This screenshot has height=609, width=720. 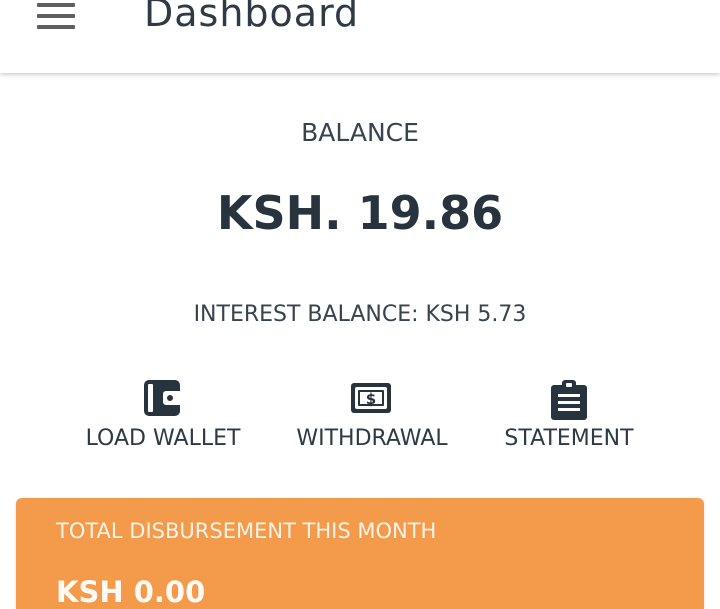 What do you see at coordinates (131, 592) in the screenshot?
I see `disbursement-amount: KSH 0.00` at bounding box center [131, 592].